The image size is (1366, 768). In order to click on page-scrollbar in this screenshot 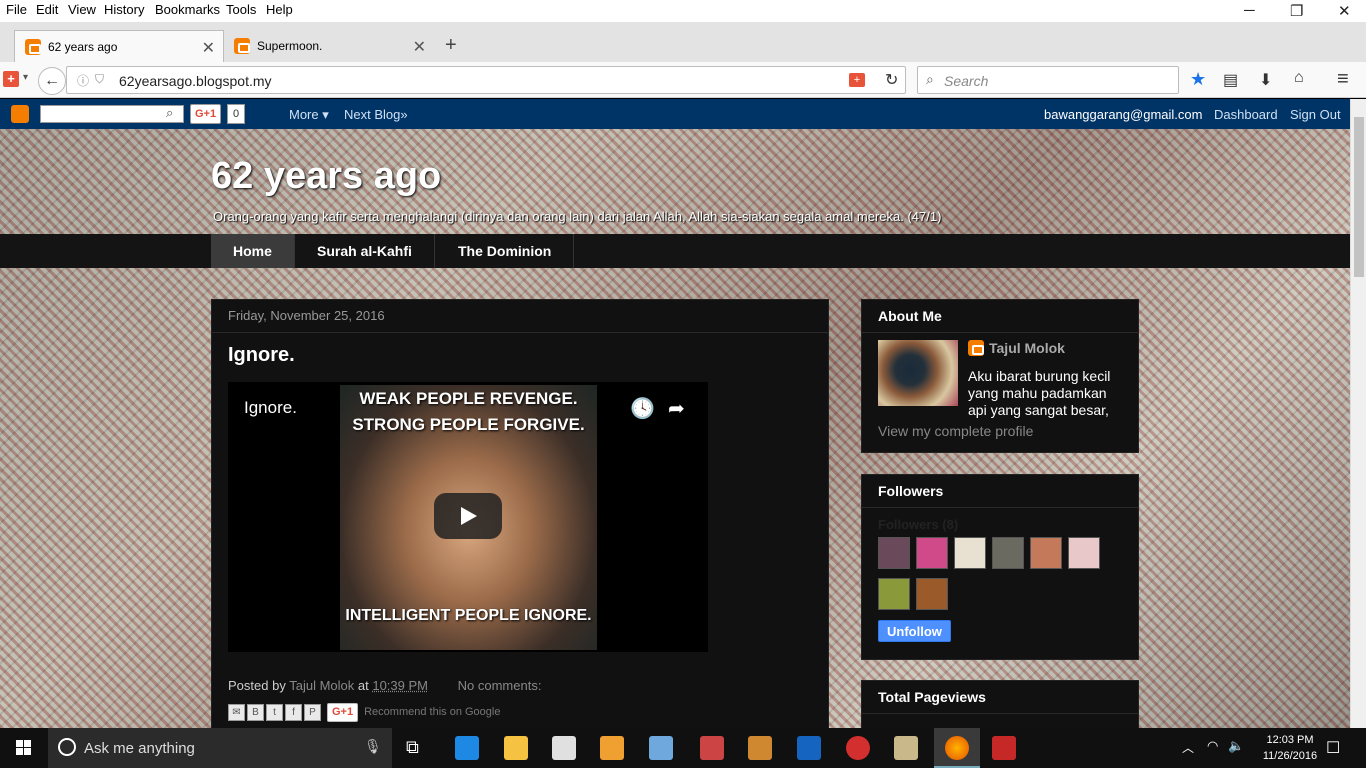, I will do `click(1358, 413)`.